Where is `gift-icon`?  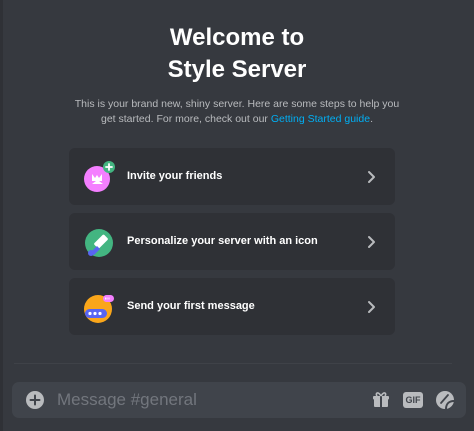
gift-icon is located at coordinates (381, 400).